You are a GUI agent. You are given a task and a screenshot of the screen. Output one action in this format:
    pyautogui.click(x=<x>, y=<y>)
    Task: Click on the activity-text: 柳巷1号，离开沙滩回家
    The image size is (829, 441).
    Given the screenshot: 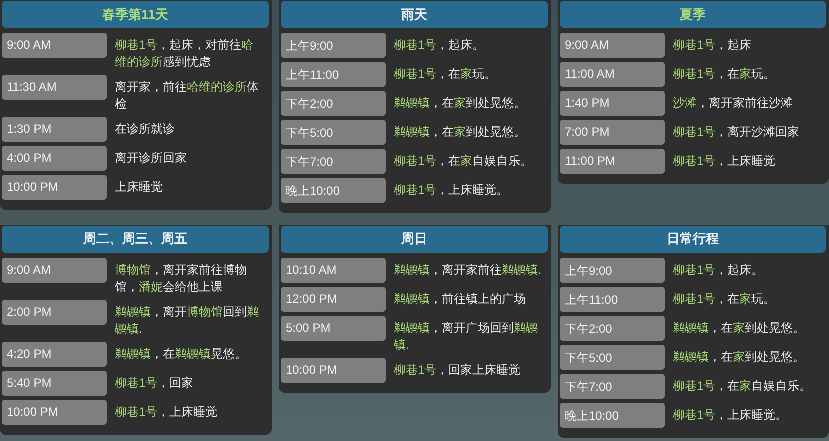 What is the action you would take?
    pyautogui.click(x=737, y=132)
    